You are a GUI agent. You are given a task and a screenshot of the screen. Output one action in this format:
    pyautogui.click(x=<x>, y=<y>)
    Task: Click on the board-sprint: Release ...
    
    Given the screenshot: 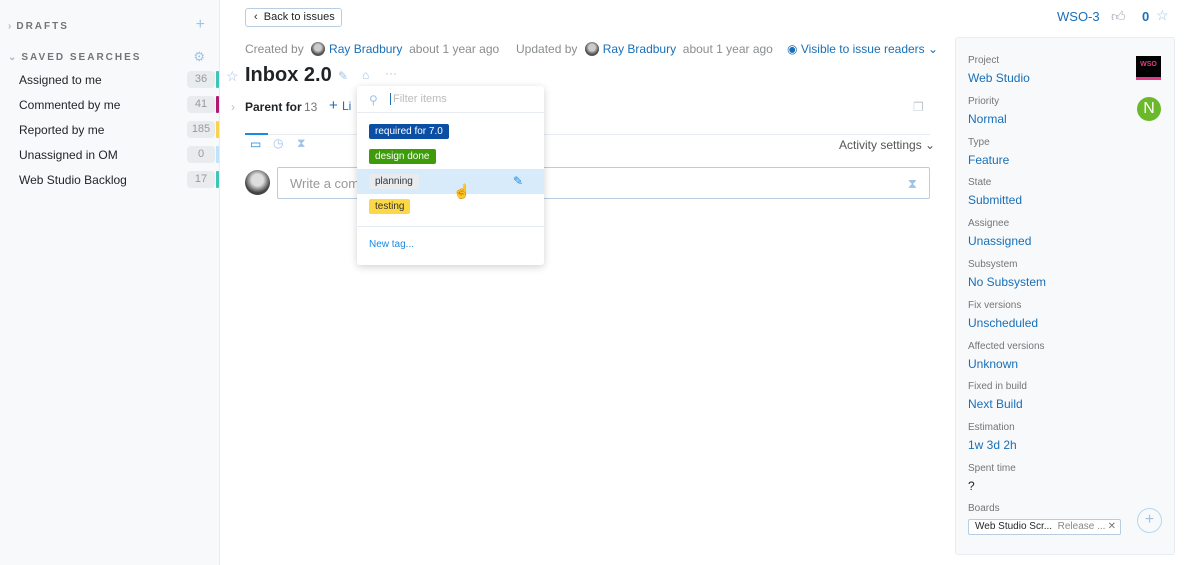 What is the action you would take?
    pyautogui.click(x=1081, y=526)
    